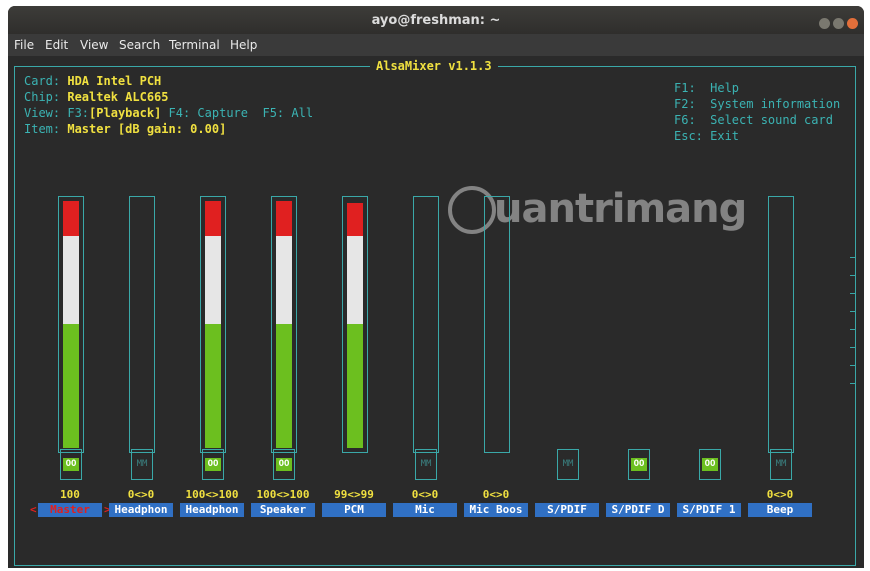  I want to click on key-help-f2: F2: System information, so click(757, 104).